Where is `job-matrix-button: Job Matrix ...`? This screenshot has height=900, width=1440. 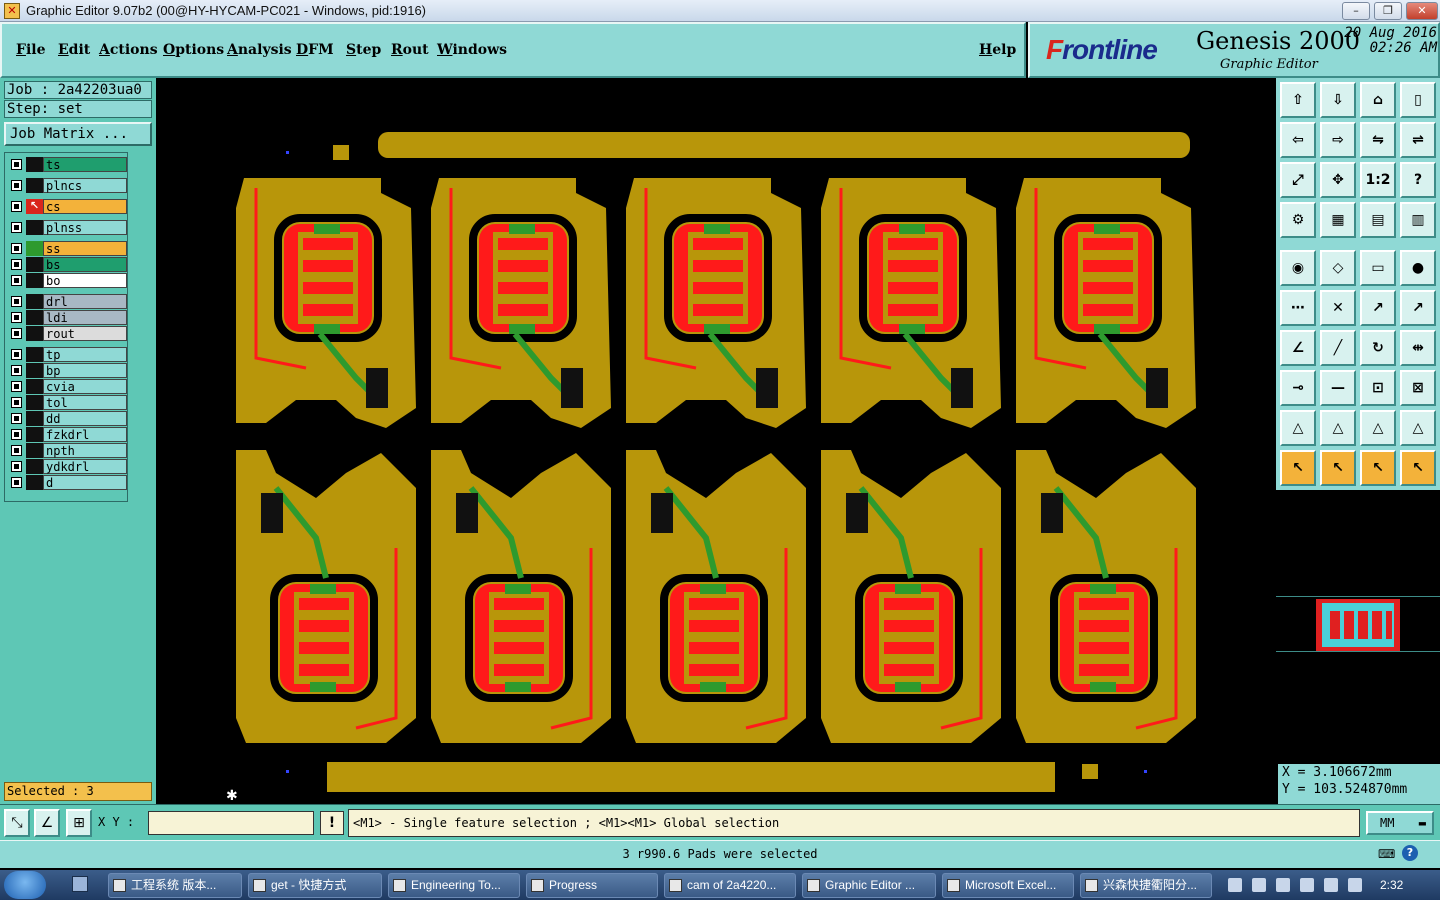
job-matrix-button: Job Matrix ... is located at coordinates (78, 134).